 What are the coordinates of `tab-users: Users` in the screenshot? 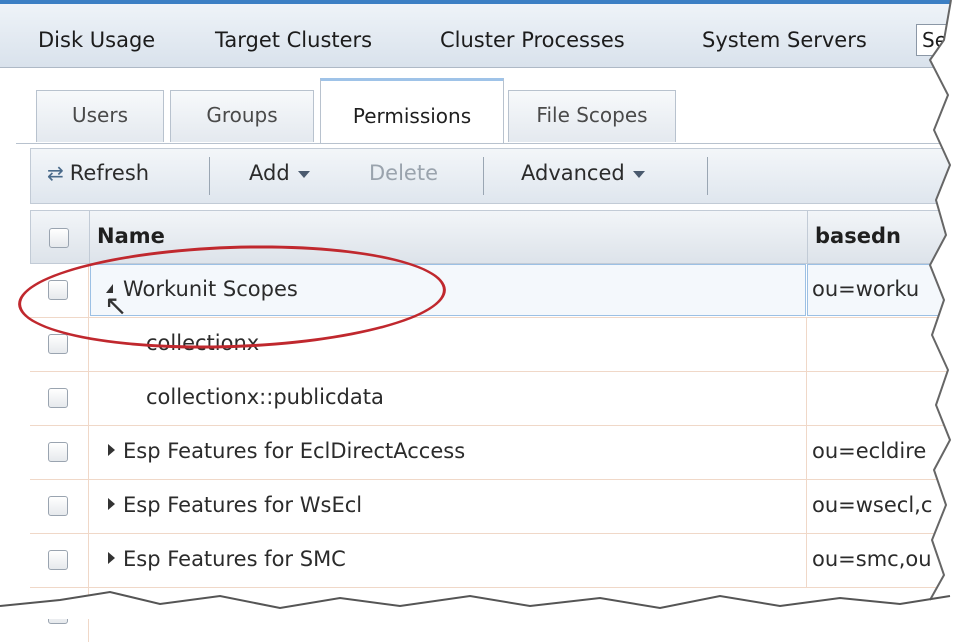 It's located at (100, 116).